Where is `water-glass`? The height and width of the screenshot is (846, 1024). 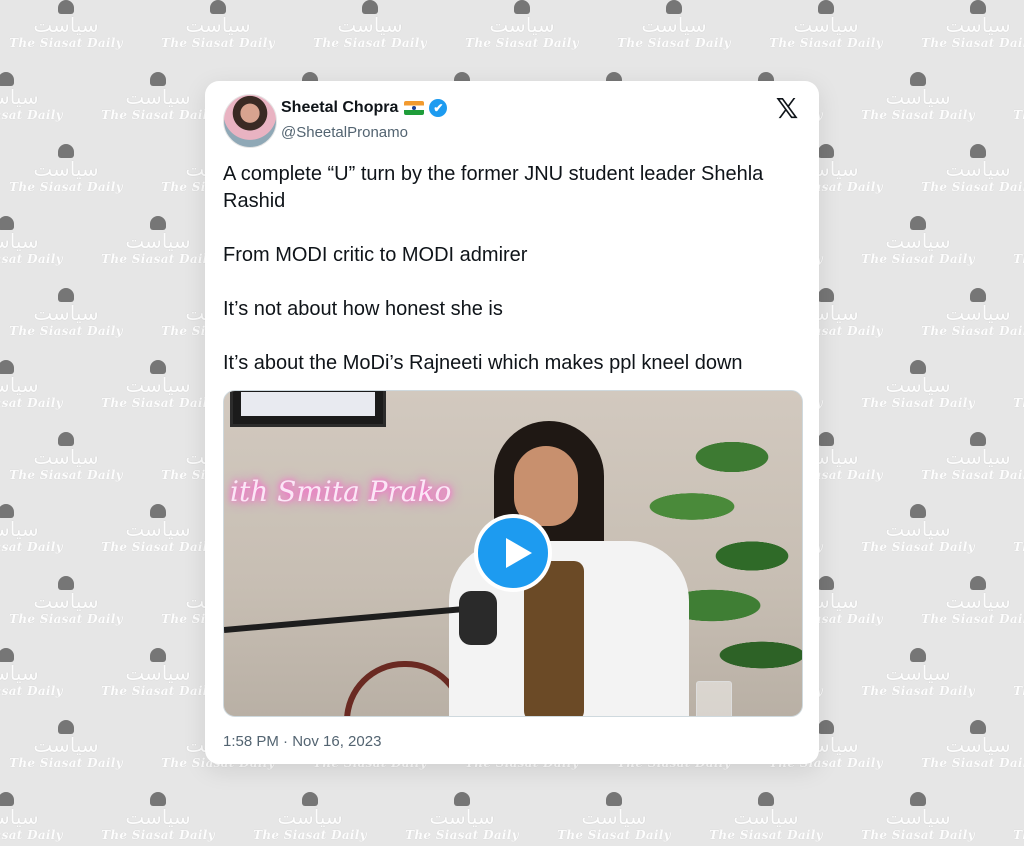 water-glass is located at coordinates (714, 698).